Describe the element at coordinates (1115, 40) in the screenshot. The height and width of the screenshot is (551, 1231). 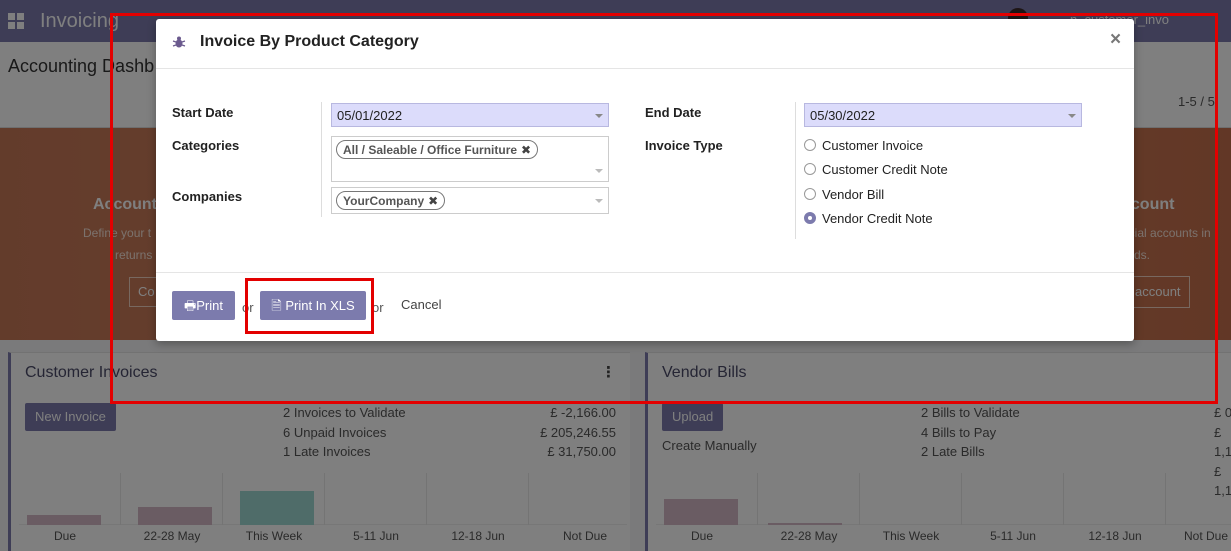
I see `close-icon: ×` at that location.